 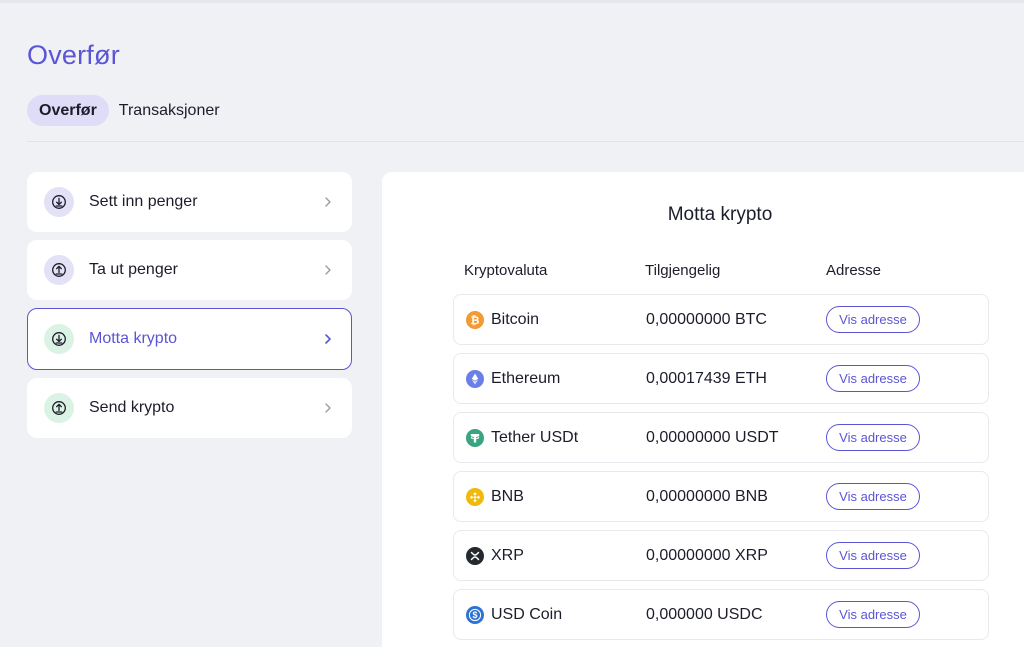 What do you see at coordinates (132, 407) in the screenshot?
I see `menu-item-label: Send krypto` at bounding box center [132, 407].